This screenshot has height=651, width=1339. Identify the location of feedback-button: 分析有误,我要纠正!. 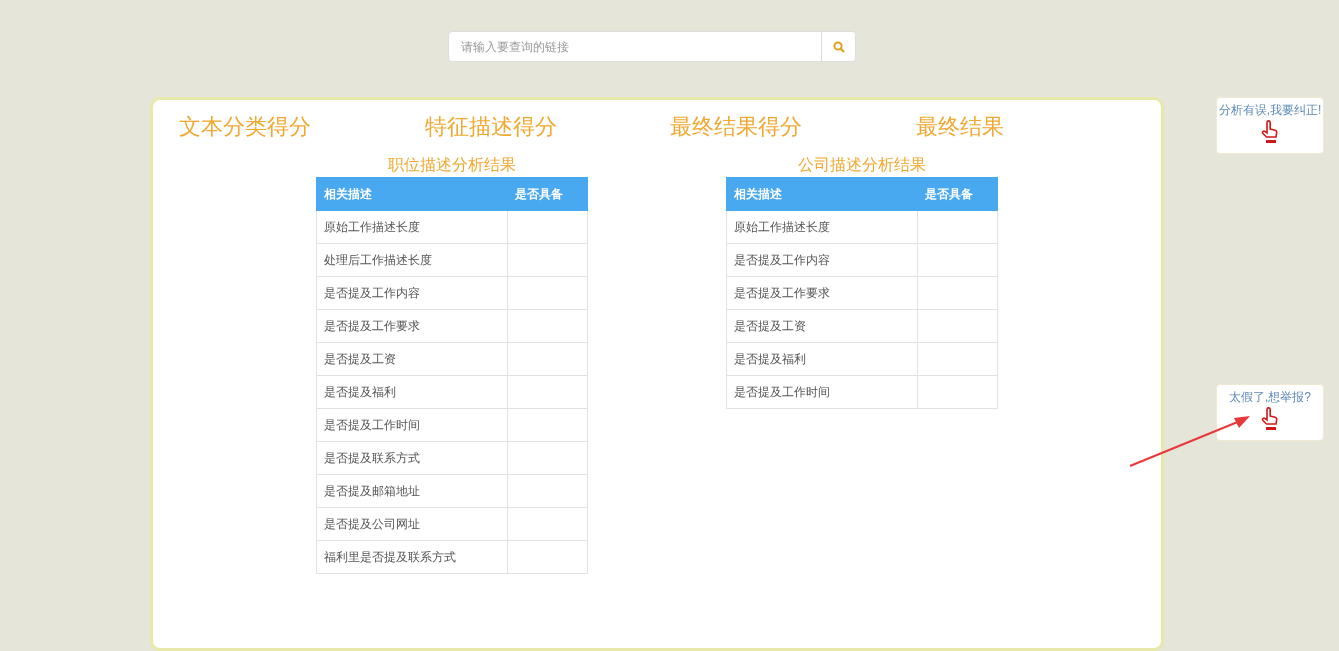
(1270, 125).